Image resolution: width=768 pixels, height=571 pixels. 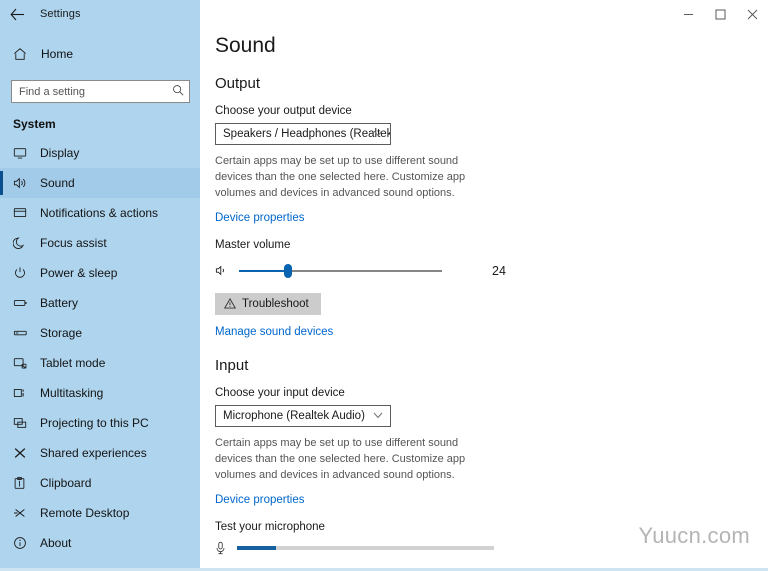 I want to click on sidebar-item-notifications: Notifications & actions, so click(x=100, y=213).